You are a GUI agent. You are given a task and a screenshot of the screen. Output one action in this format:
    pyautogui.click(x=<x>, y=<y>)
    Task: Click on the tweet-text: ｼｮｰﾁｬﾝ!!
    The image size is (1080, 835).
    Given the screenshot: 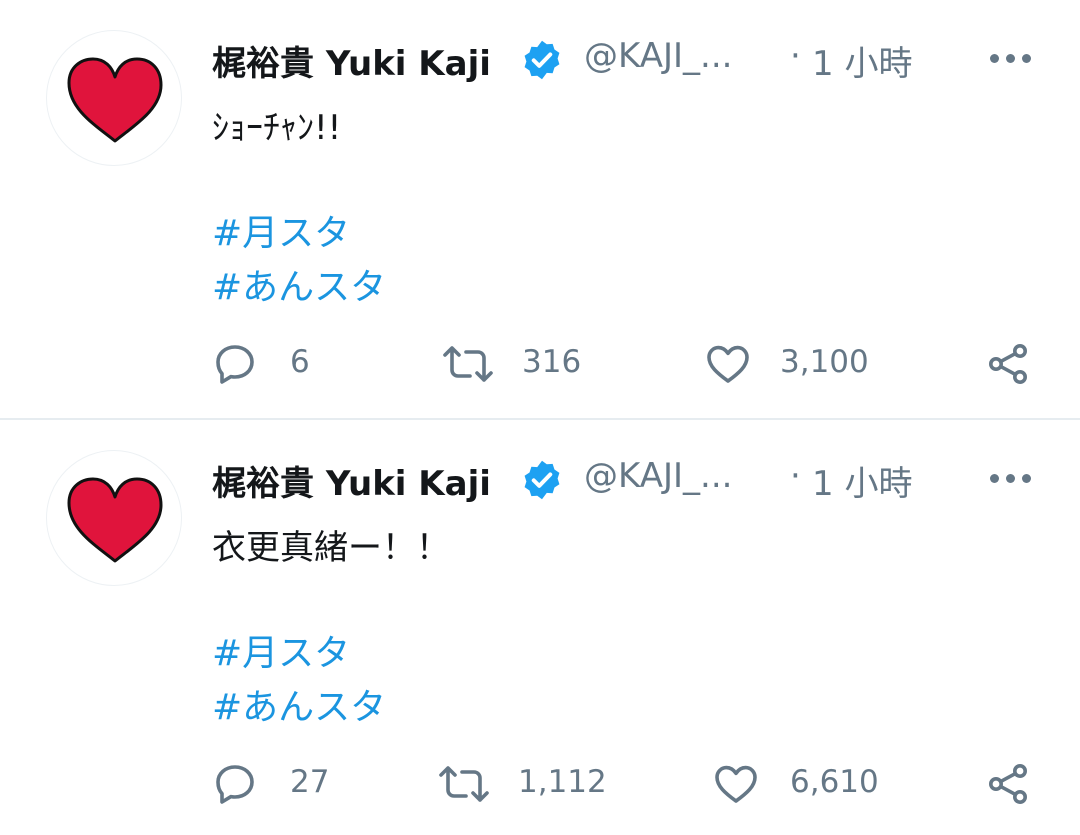 What is the action you would take?
    pyautogui.click(x=277, y=128)
    